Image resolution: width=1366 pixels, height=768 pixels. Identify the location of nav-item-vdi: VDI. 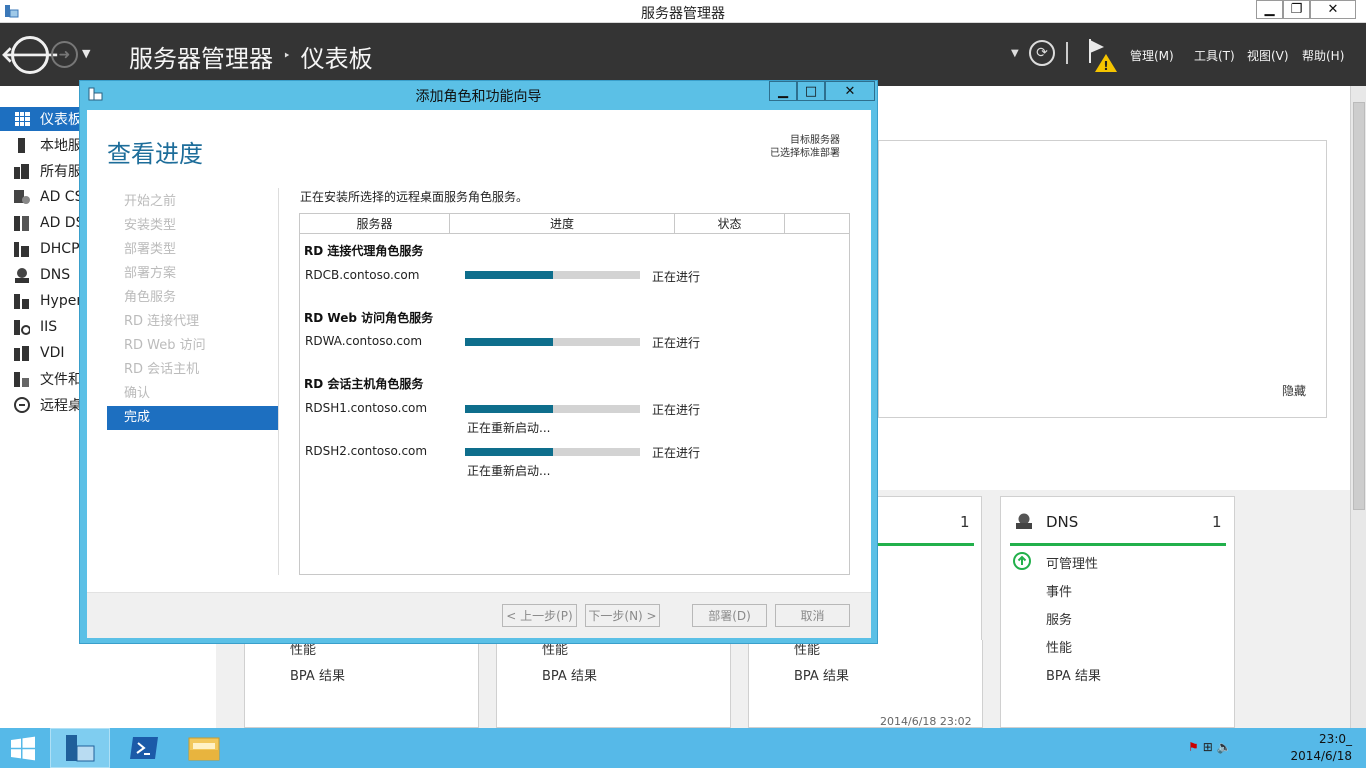
(40, 353).